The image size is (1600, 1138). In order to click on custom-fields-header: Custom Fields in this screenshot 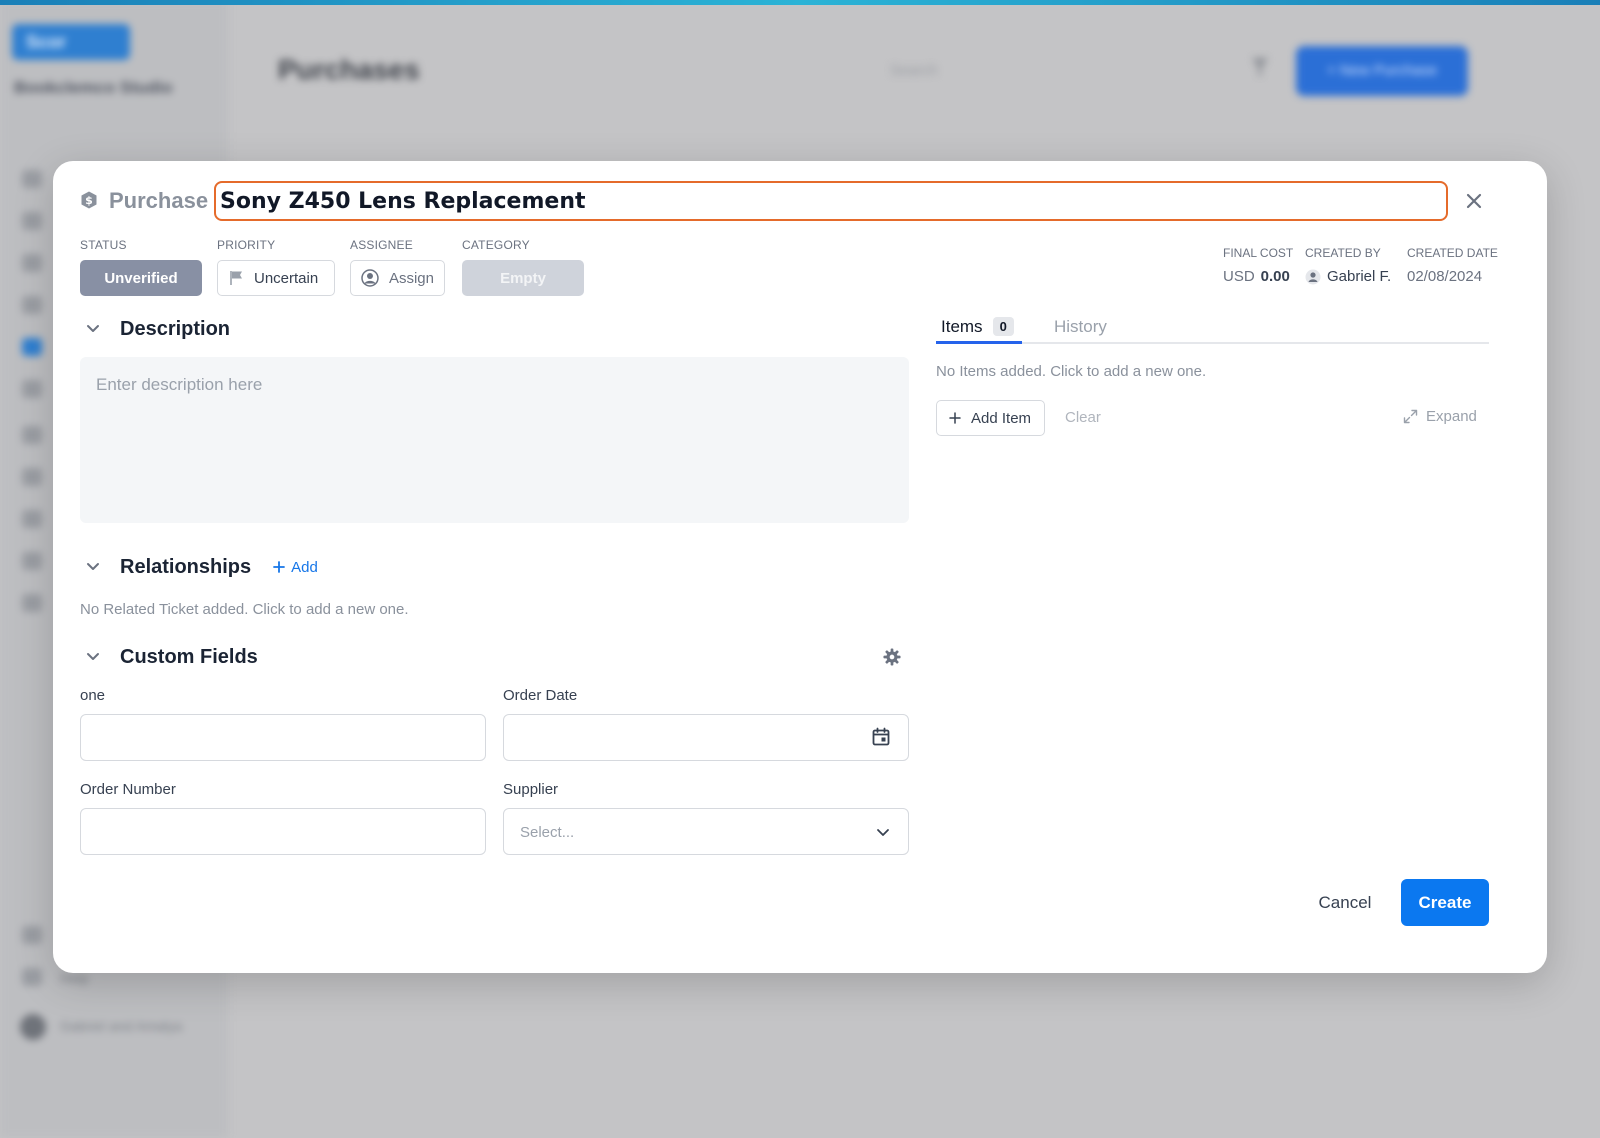, I will do `click(169, 657)`.